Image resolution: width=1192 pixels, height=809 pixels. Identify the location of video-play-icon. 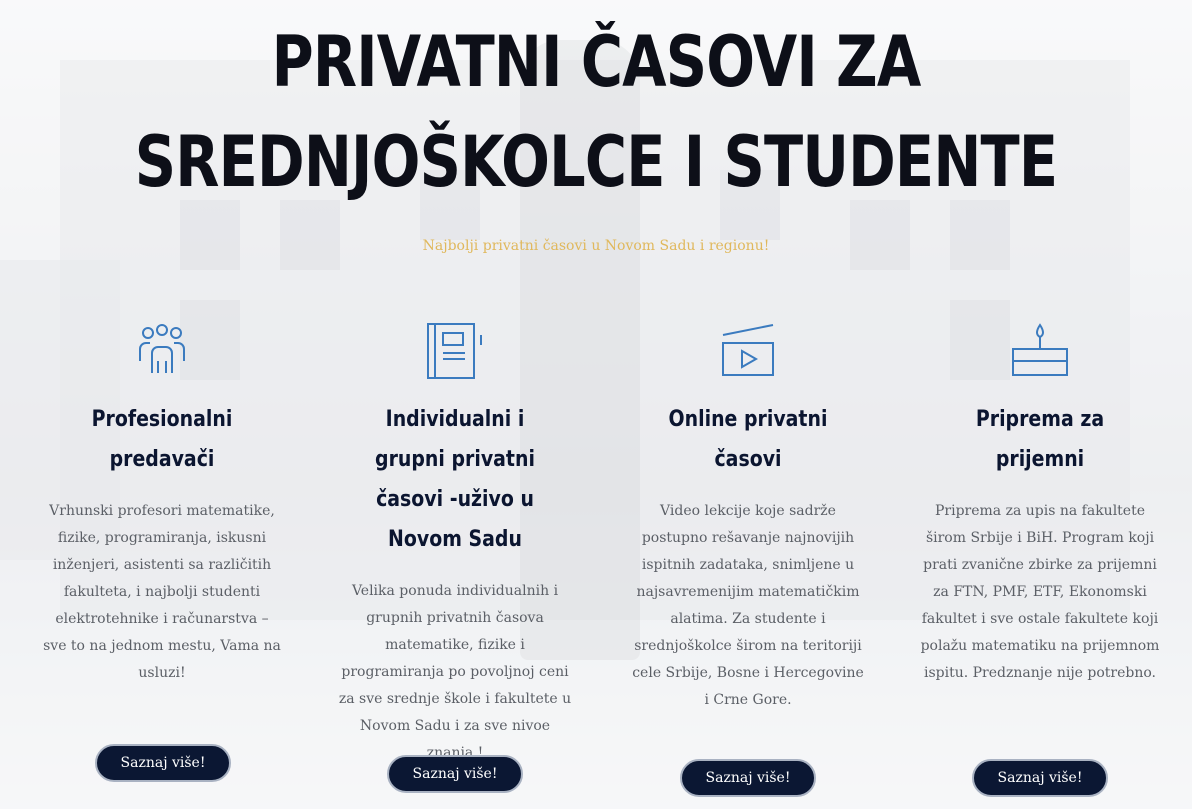
(748, 351).